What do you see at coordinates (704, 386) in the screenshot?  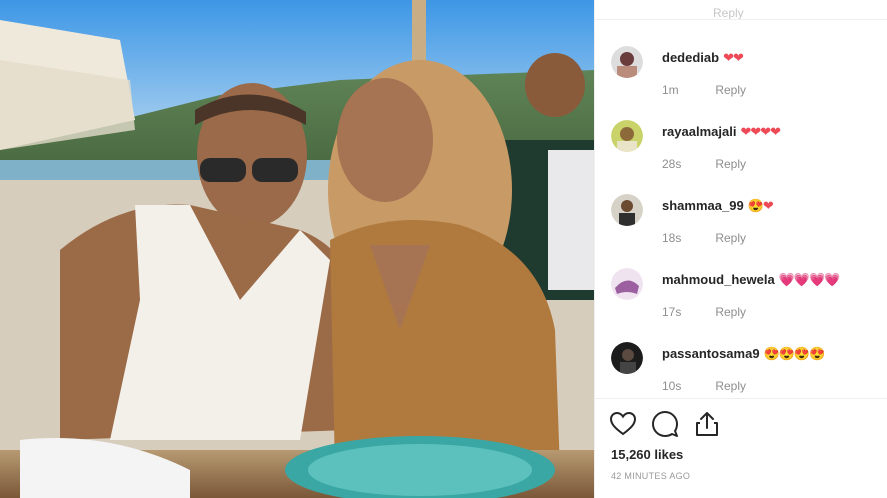 I see `comment-meta: 10s Reply` at bounding box center [704, 386].